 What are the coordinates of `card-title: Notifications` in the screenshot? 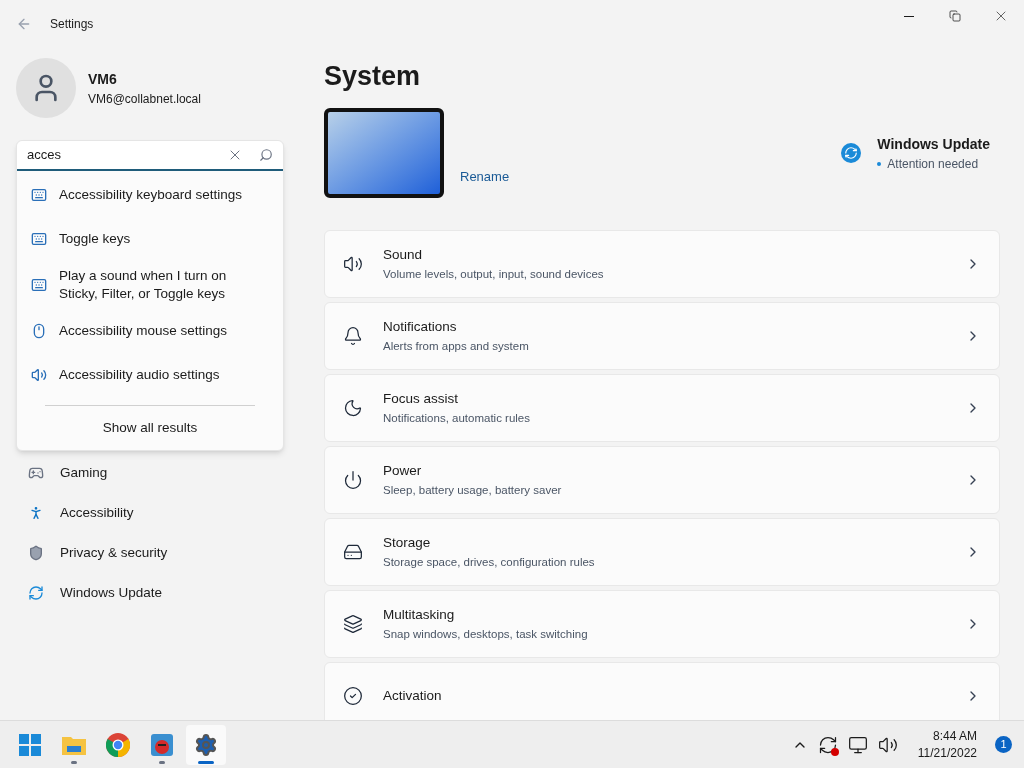 It's located at (420, 327).